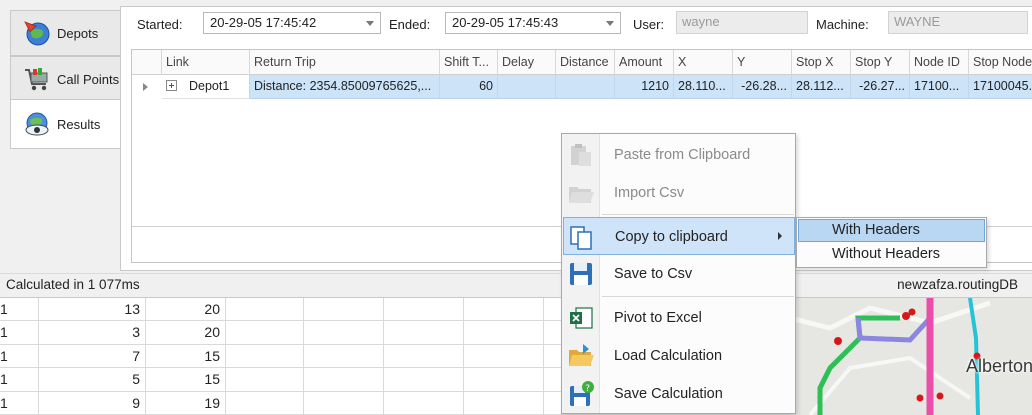  What do you see at coordinates (939, 62) in the screenshot?
I see `column-header-node-id: Node ID` at bounding box center [939, 62].